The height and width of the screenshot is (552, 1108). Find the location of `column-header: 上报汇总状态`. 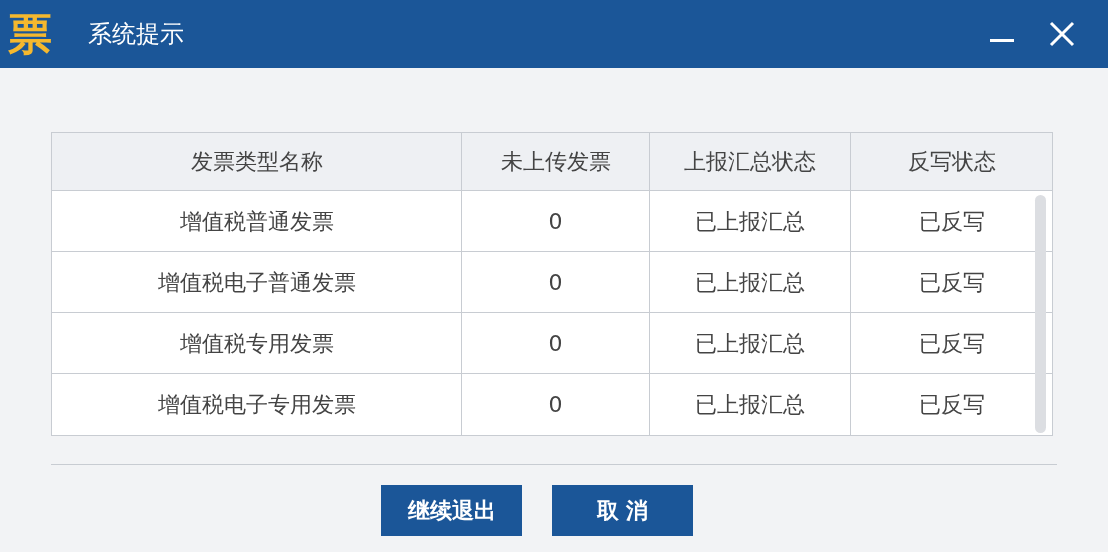

column-header: 上报汇总状态 is located at coordinates (750, 161).